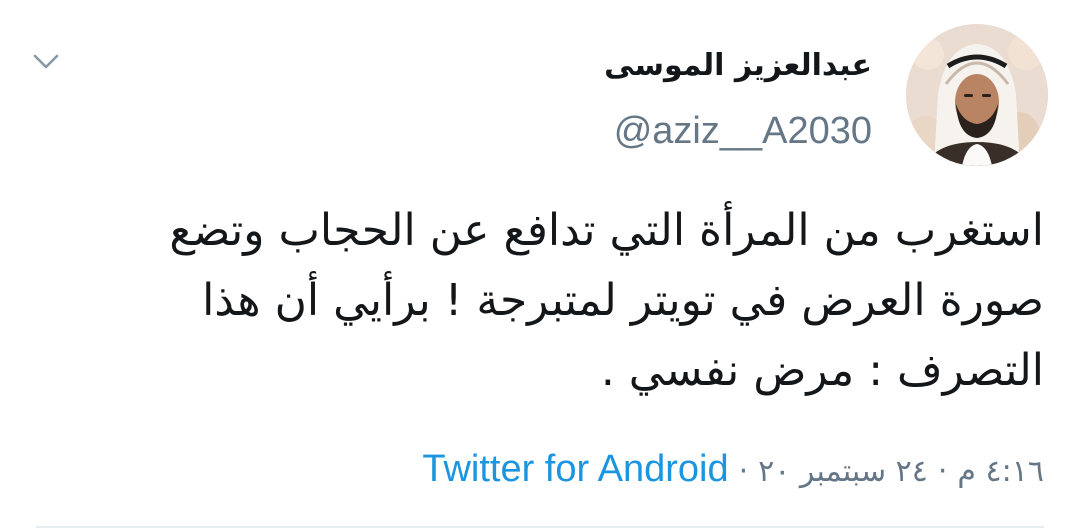 The image size is (1080, 531). I want to click on author-block: عبدالعزيز الموسى @aziz__A2030, so click(738, 96).